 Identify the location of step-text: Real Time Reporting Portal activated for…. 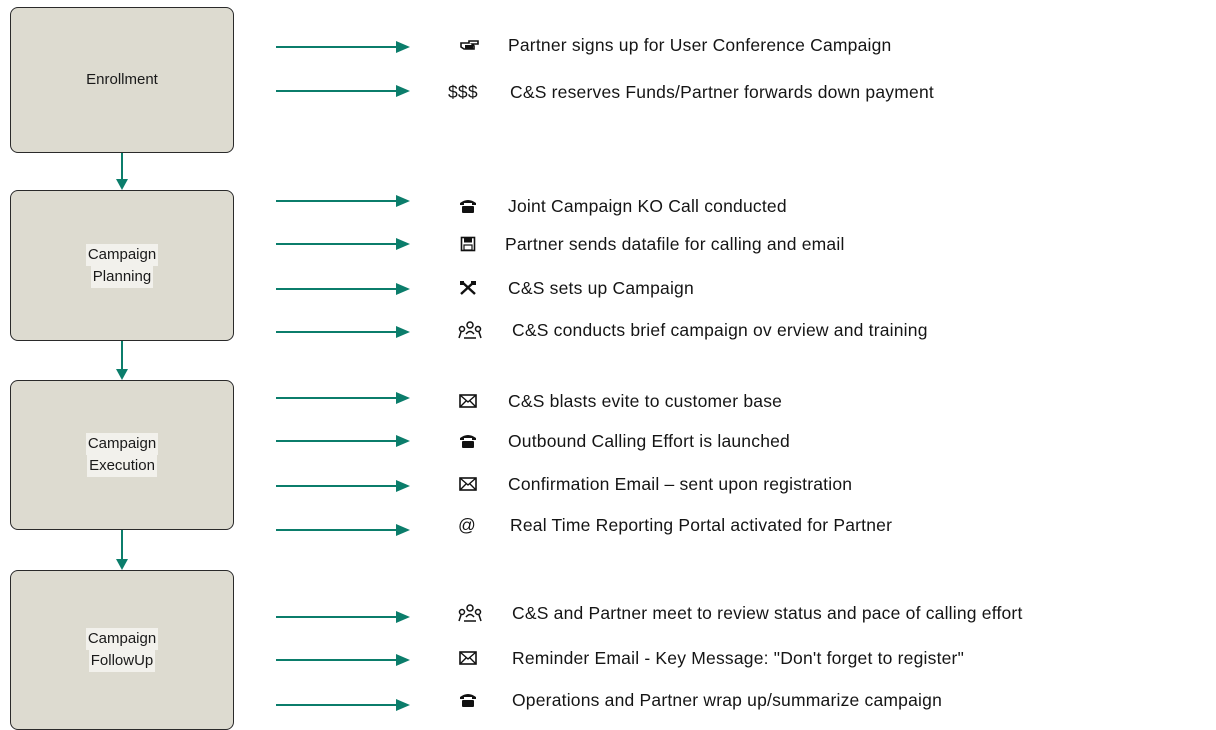
(701, 525).